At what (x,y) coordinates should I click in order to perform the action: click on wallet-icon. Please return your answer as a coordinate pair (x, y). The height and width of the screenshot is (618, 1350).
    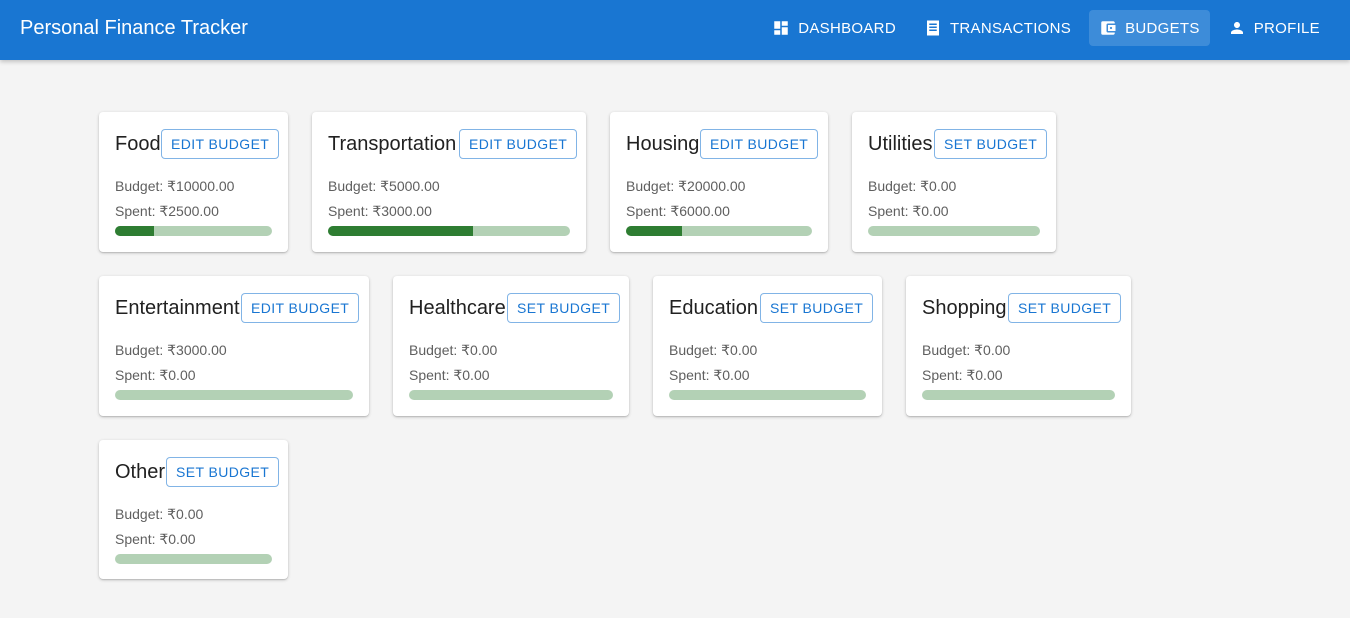
    Looking at the image, I should click on (1108, 28).